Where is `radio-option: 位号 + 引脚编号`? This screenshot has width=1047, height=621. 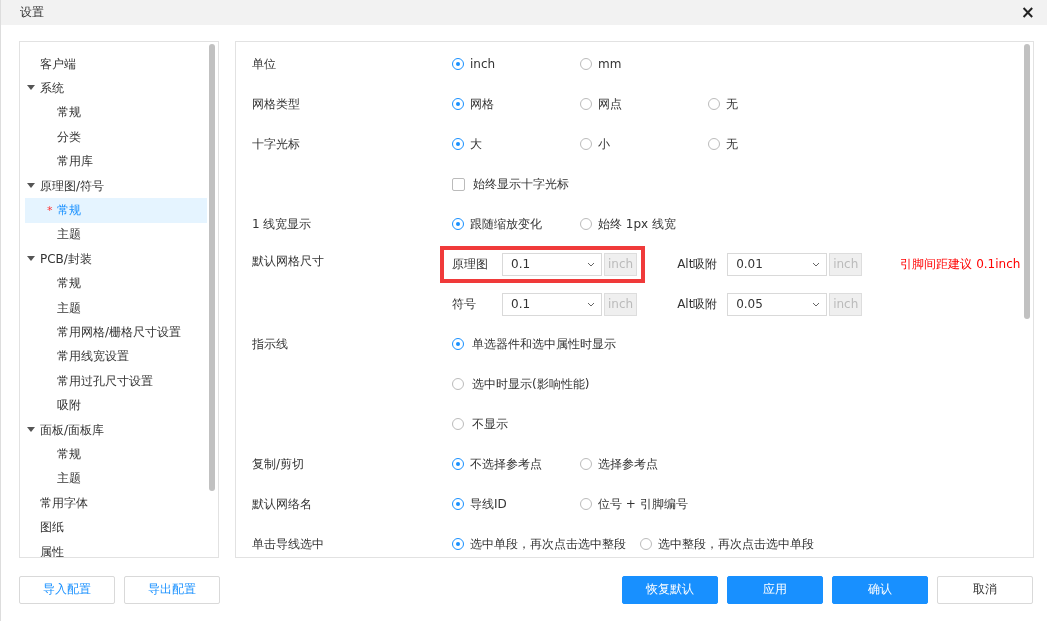 radio-option: 位号 + 引脚编号 is located at coordinates (644, 504).